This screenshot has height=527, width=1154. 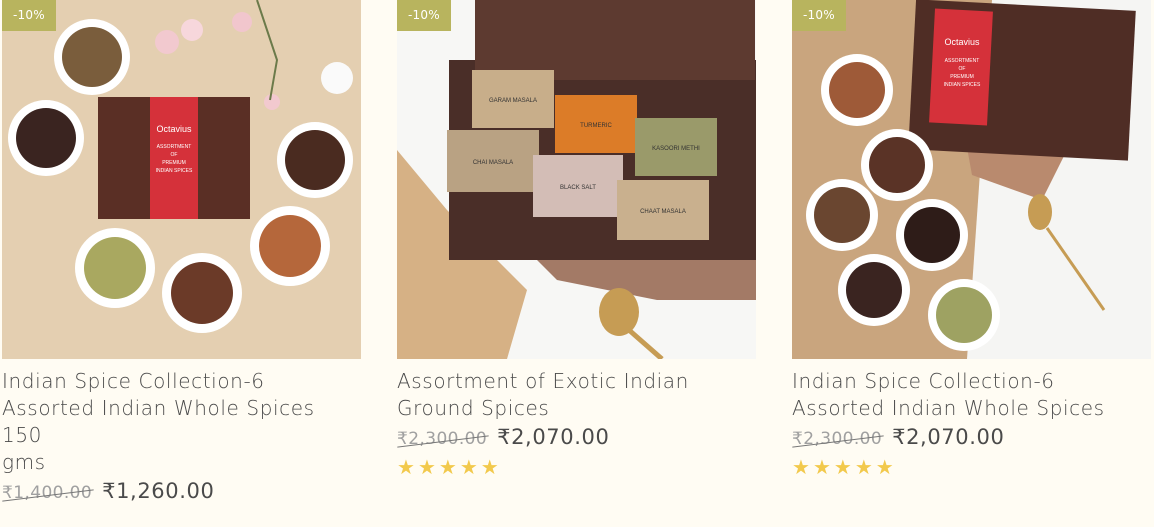 I want to click on pouch-label: BLACK SALT, so click(x=578, y=188).